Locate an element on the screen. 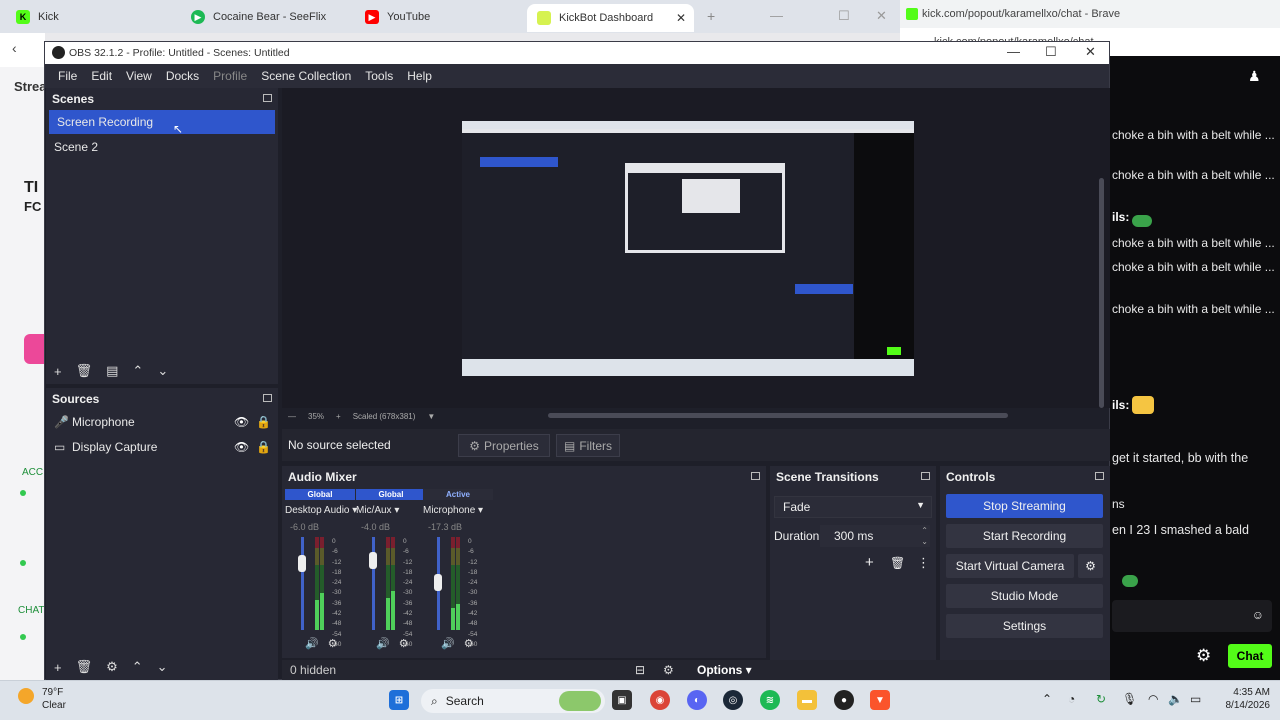 This screenshot has width=1280, height=720. menu-help: Help is located at coordinates (419, 76).